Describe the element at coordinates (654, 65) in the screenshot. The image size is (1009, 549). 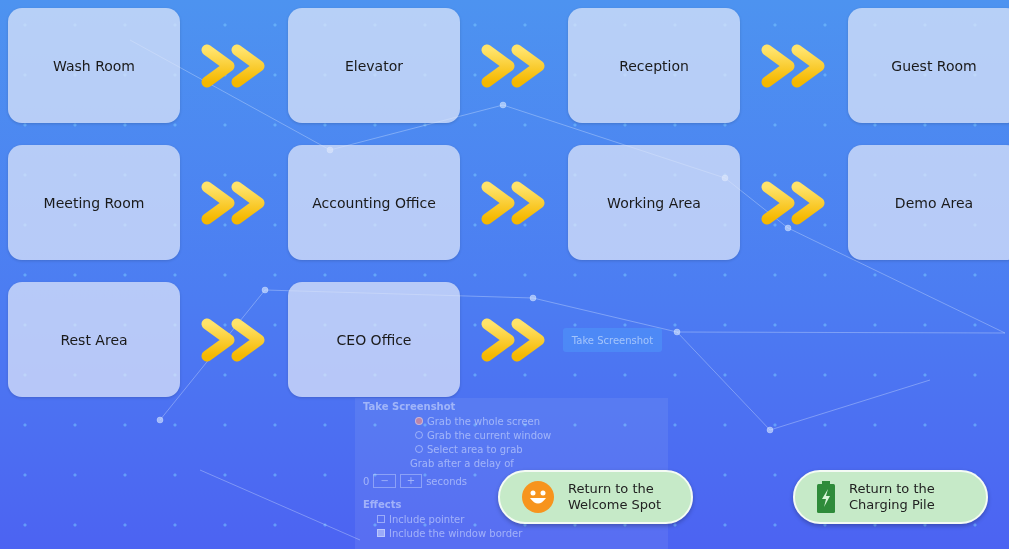
I see `station-card: Reception` at that location.